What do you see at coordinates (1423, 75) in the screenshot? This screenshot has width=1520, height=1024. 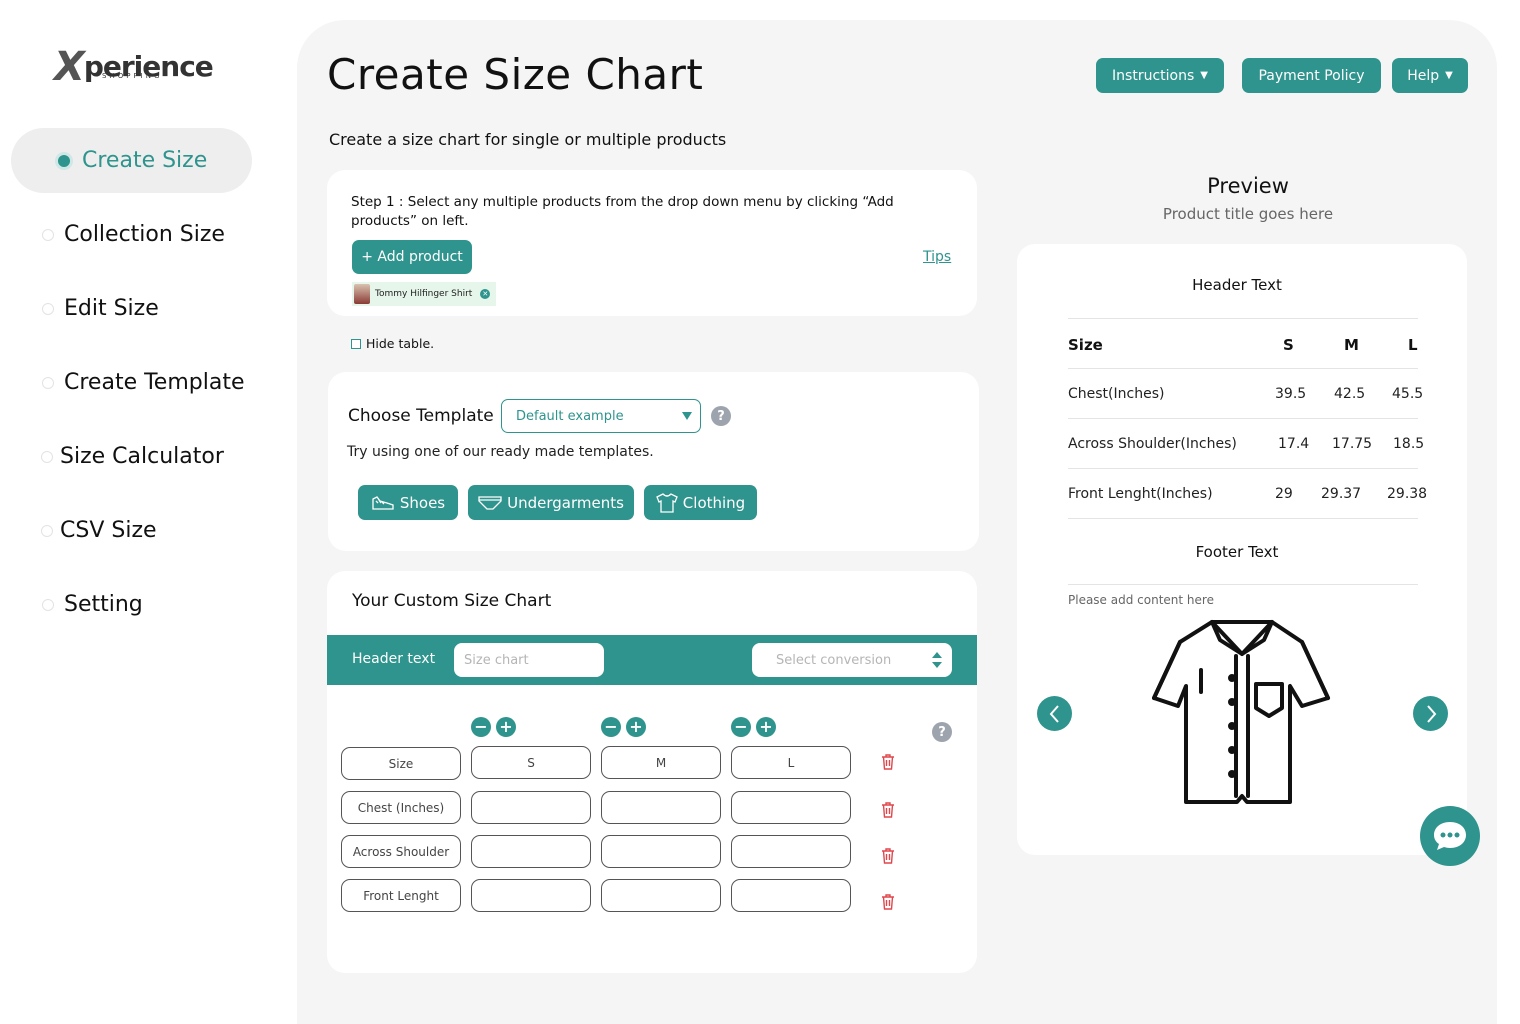 I see `help-label: Help` at bounding box center [1423, 75].